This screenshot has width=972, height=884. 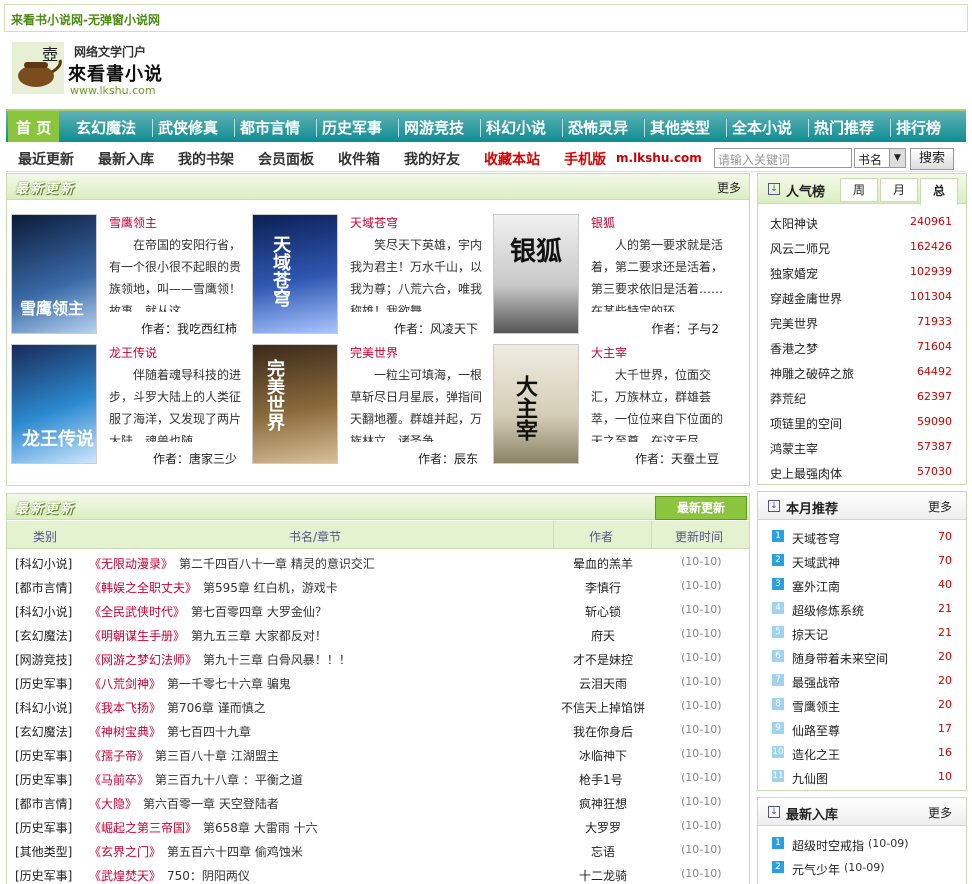 I want to click on row-author: 十二龙骑, so click(x=603, y=875).